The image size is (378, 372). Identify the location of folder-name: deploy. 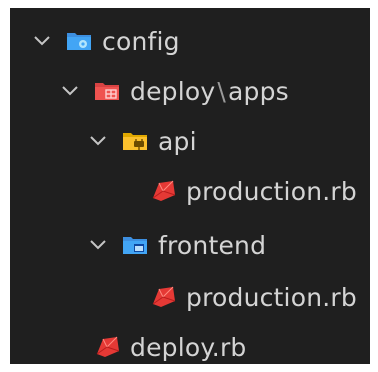
(173, 91).